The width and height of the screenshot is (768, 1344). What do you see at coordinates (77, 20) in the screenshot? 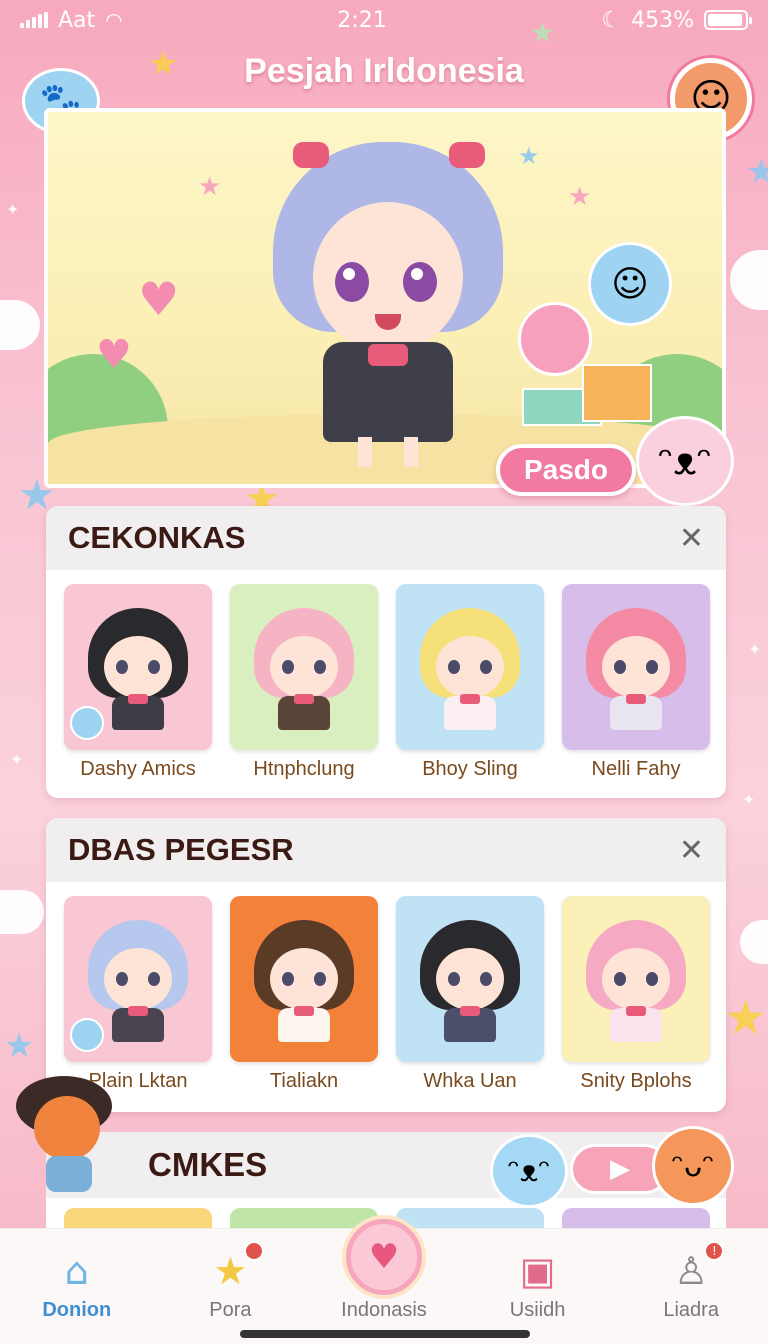
I see `carrier-label: Aat` at bounding box center [77, 20].